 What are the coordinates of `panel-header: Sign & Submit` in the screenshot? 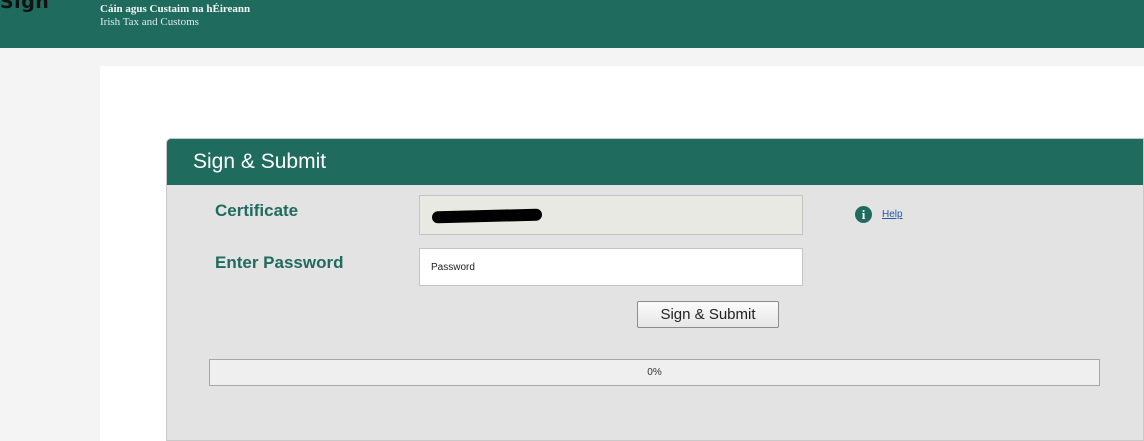 It's located at (655, 162).